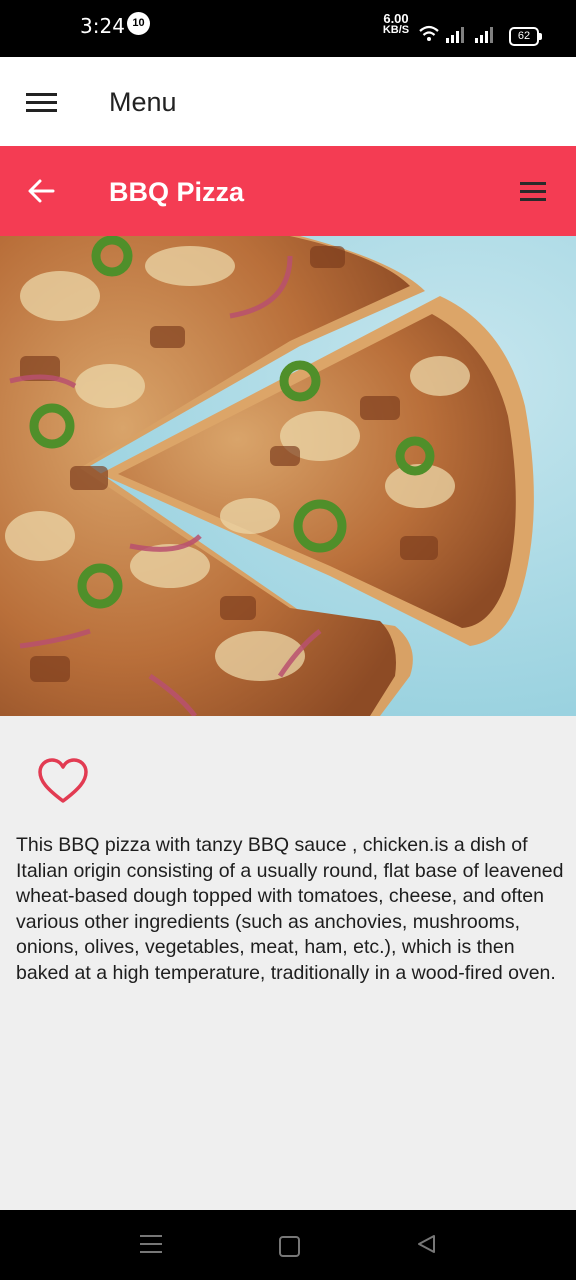 This screenshot has height=1280, width=576. Describe the element at coordinates (429, 30) in the screenshot. I see `wifi-icon` at that location.